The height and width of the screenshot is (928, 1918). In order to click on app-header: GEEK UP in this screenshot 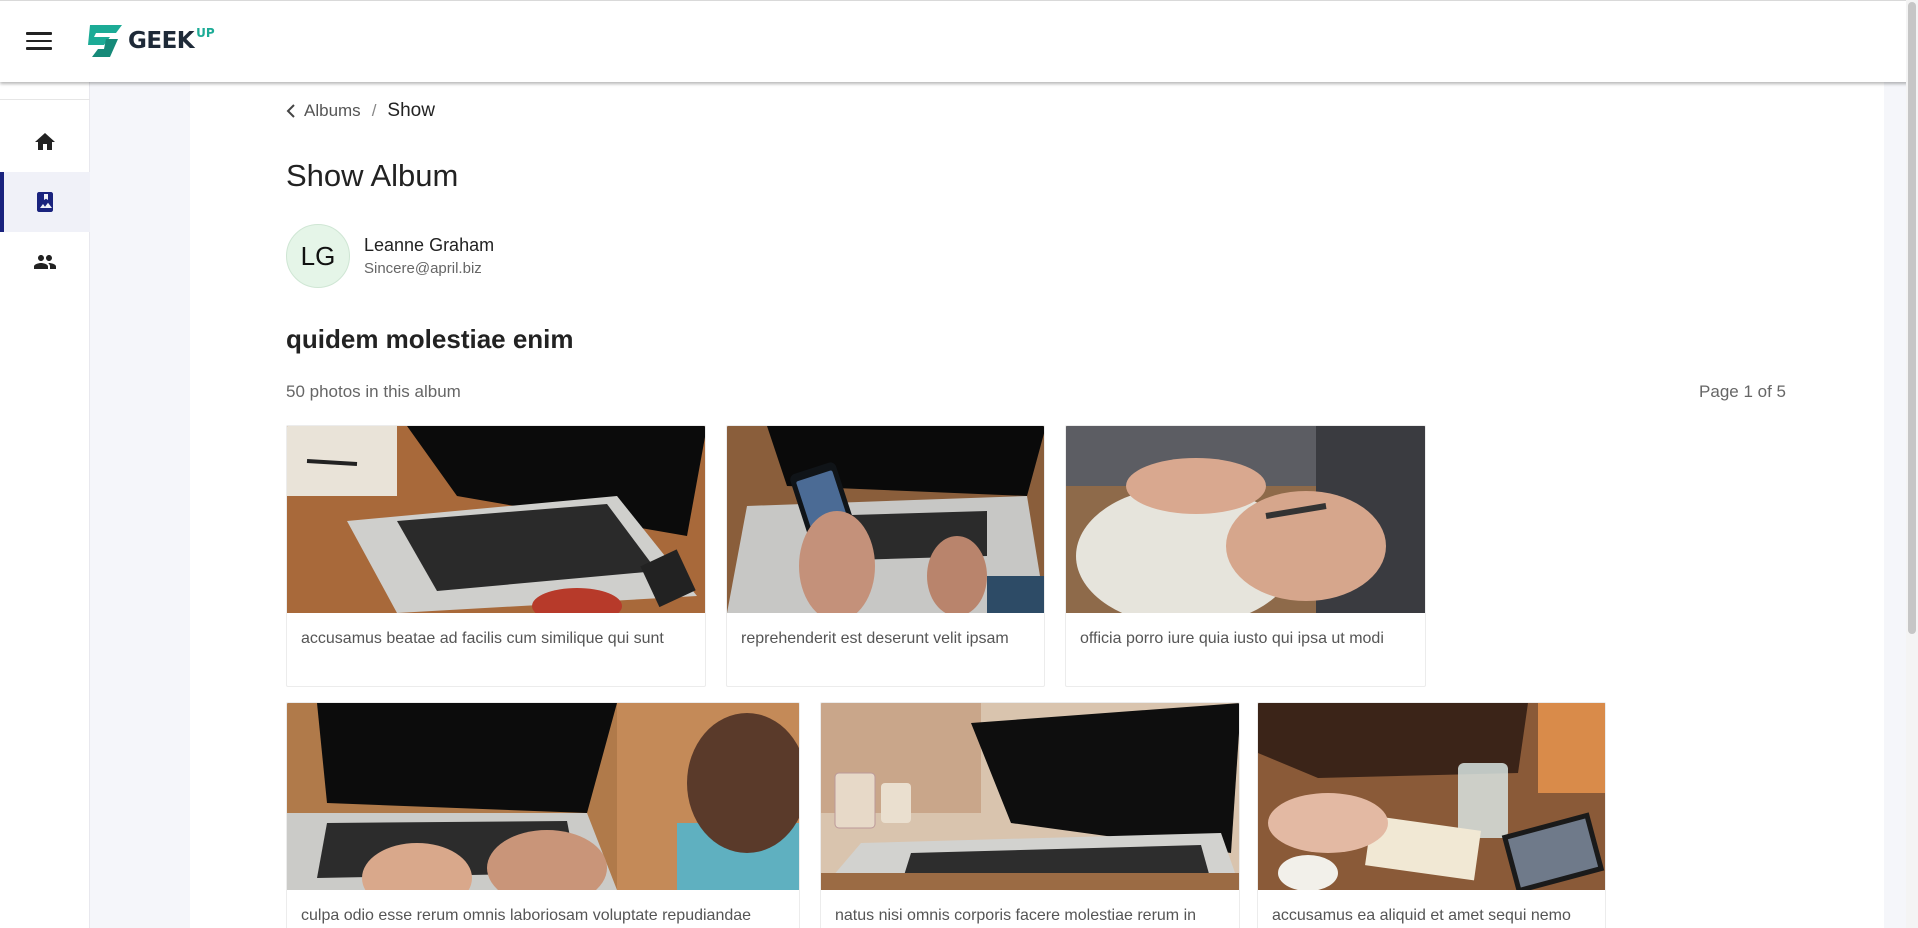, I will do `click(959, 41)`.